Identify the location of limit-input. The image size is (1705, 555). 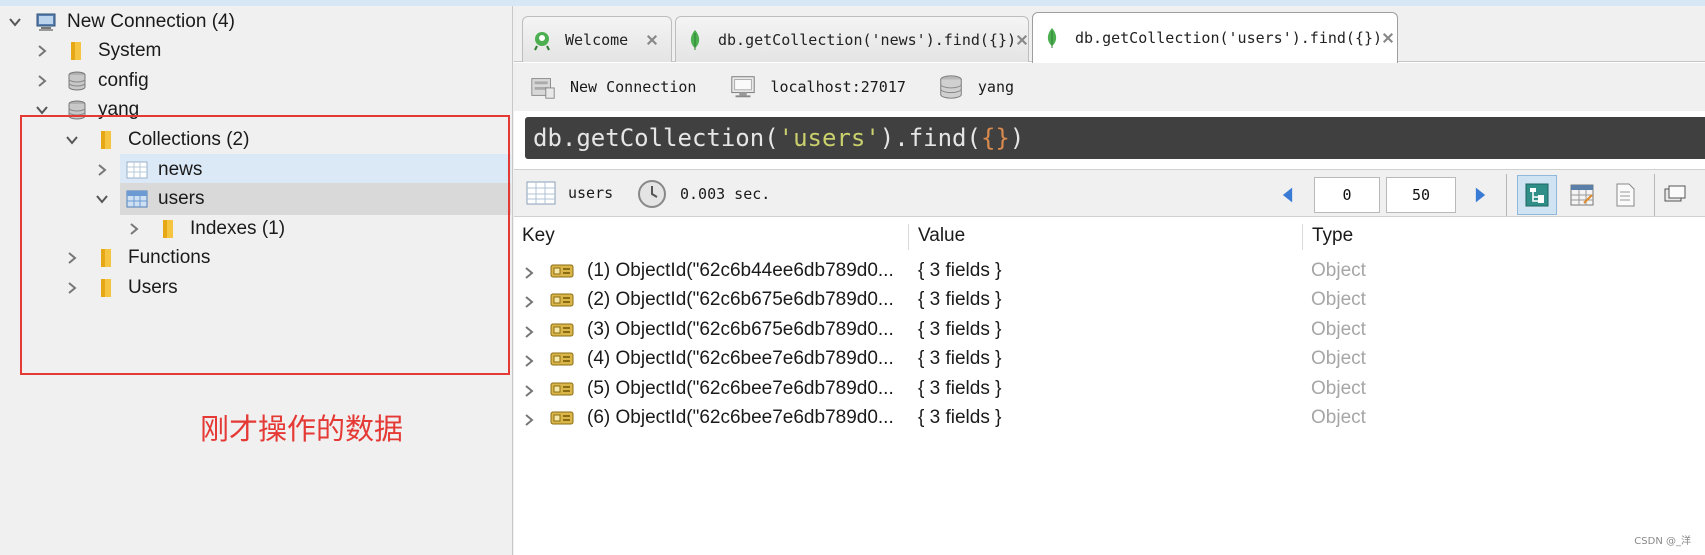
(1421, 195).